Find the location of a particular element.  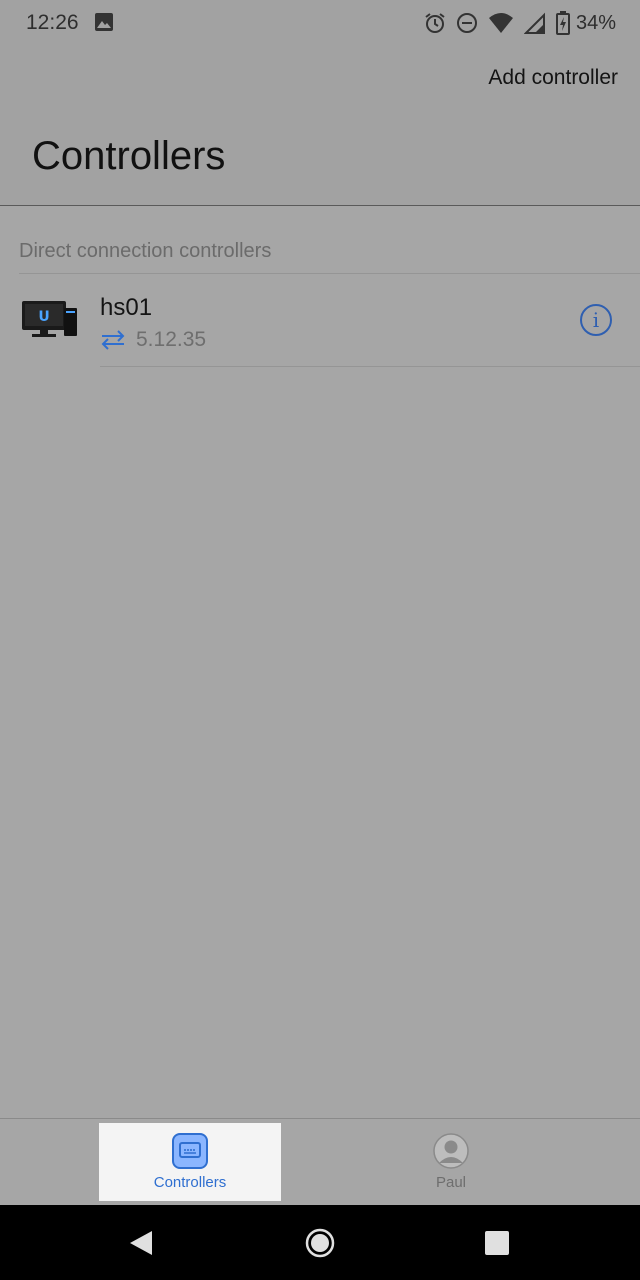

controller-version: 5.12.35 is located at coordinates (171, 339).